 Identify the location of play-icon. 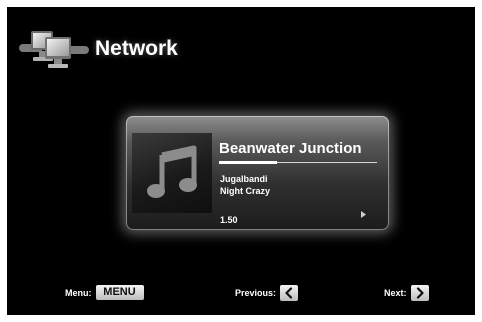
(363, 214).